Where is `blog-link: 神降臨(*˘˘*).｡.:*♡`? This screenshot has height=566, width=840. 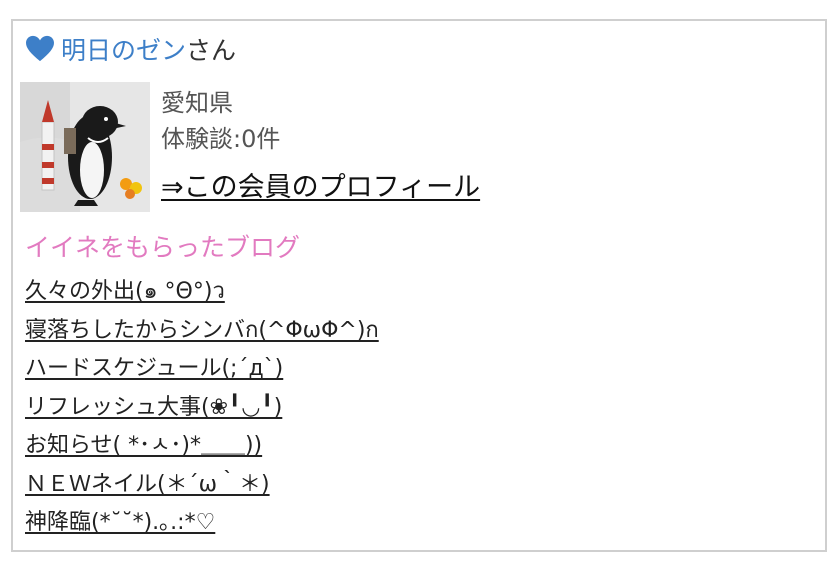 blog-link: 神降臨(*˘˘*).｡.:*♡ is located at coordinates (120, 522).